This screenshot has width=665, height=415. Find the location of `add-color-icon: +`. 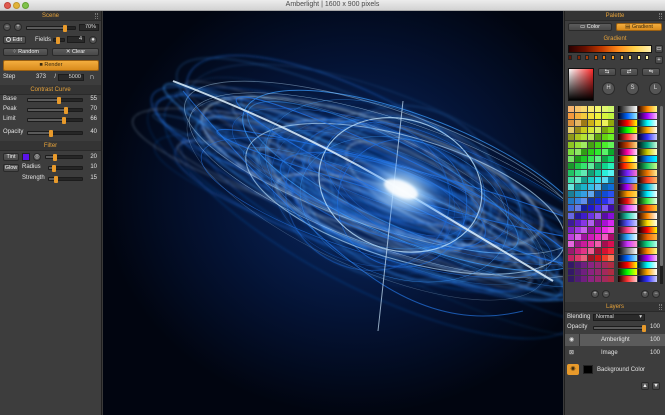

add-color-icon: + is located at coordinates (595, 294).